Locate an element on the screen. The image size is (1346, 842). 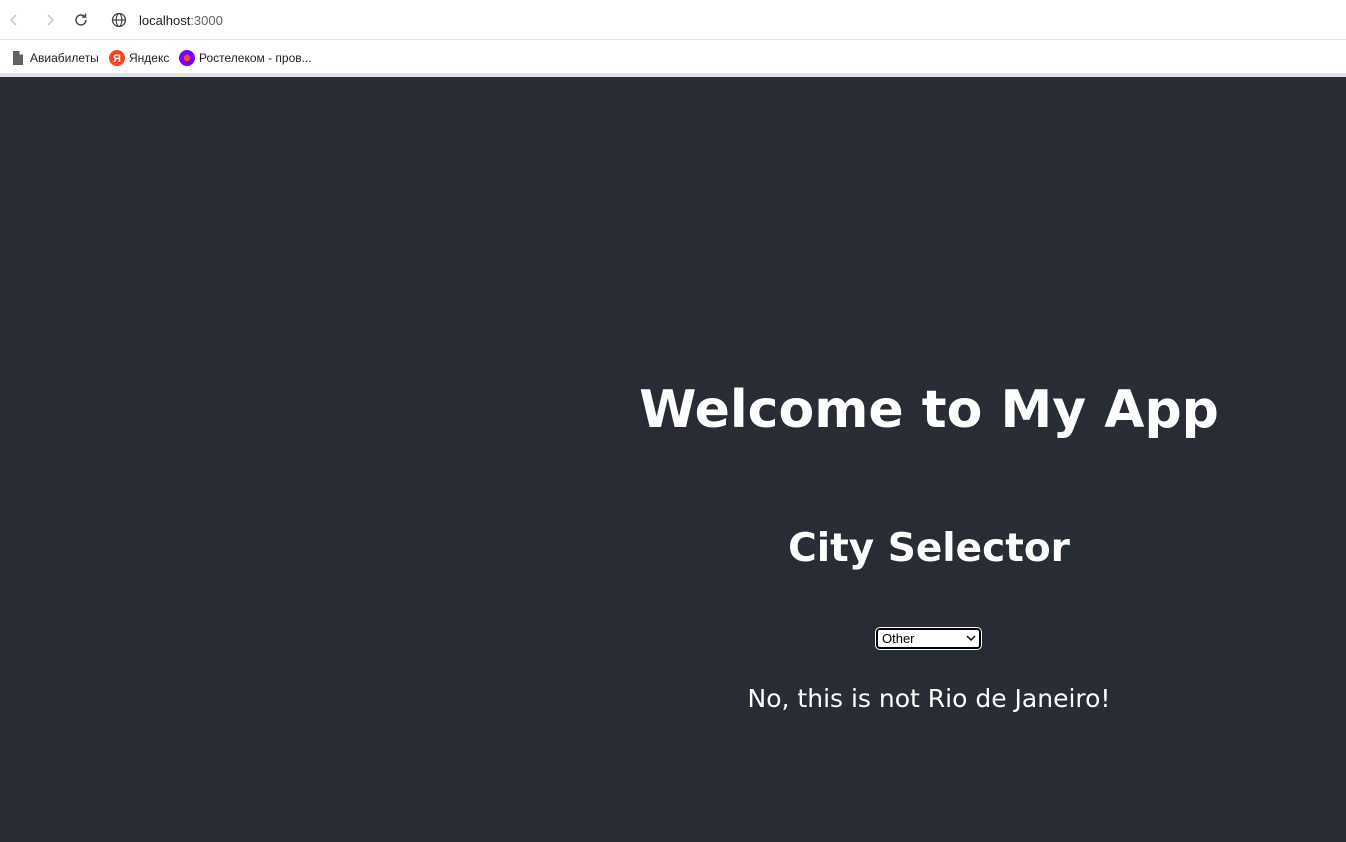
section-title: City Selector is located at coordinates (929, 548).